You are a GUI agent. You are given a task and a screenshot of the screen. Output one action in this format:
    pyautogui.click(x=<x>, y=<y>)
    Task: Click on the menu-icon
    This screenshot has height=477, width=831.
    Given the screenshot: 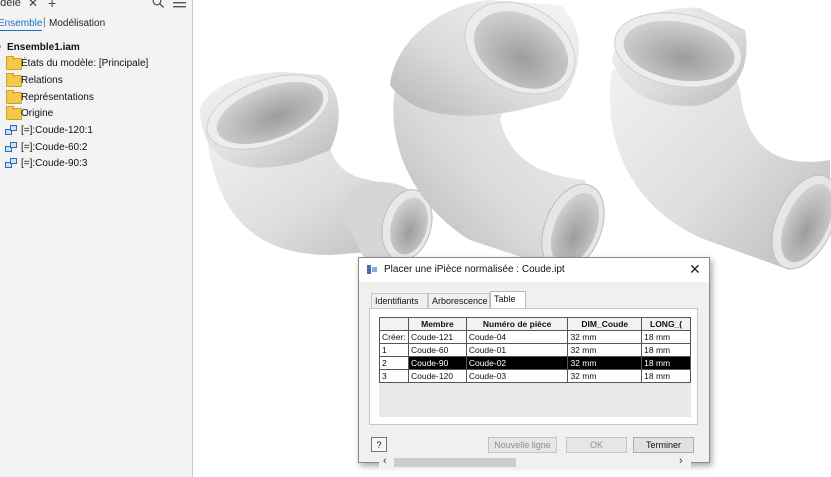 What is the action you would take?
    pyautogui.click(x=179, y=4)
    